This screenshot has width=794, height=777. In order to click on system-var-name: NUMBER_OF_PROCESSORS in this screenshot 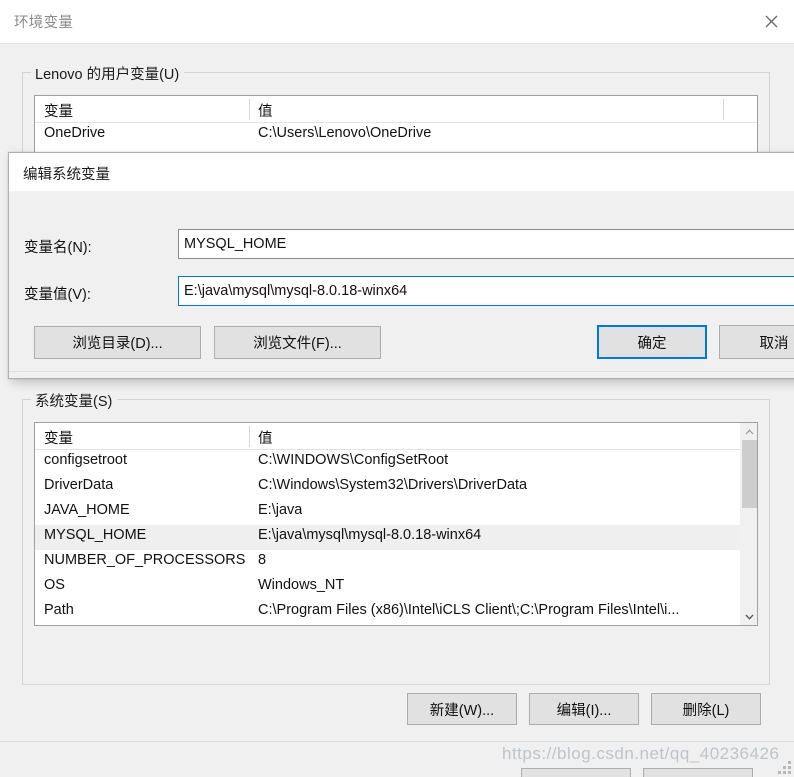, I will do `click(145, 560)`.